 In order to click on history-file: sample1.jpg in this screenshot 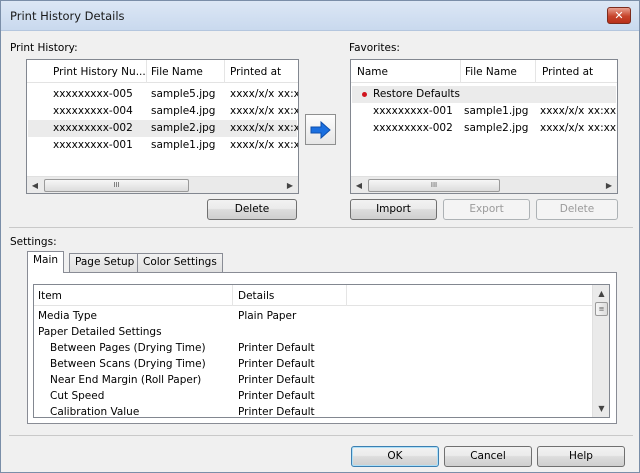, I will do `click(183, 145)`.